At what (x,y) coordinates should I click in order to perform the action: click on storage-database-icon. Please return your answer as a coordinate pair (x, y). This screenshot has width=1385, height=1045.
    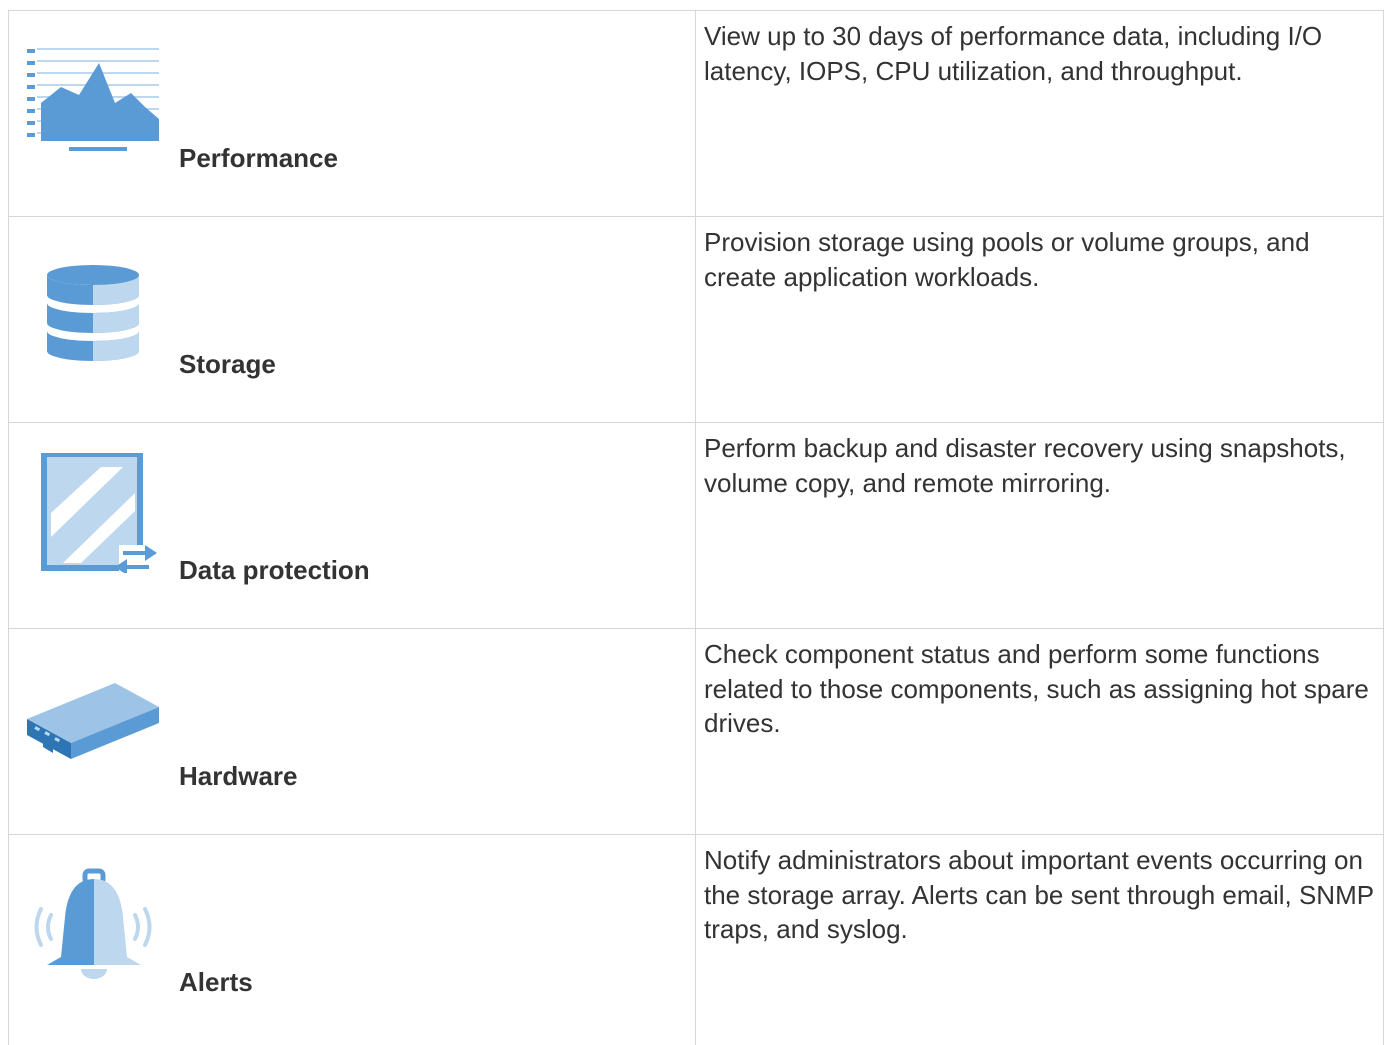
    Looking at the image, I should click on (93, 307).